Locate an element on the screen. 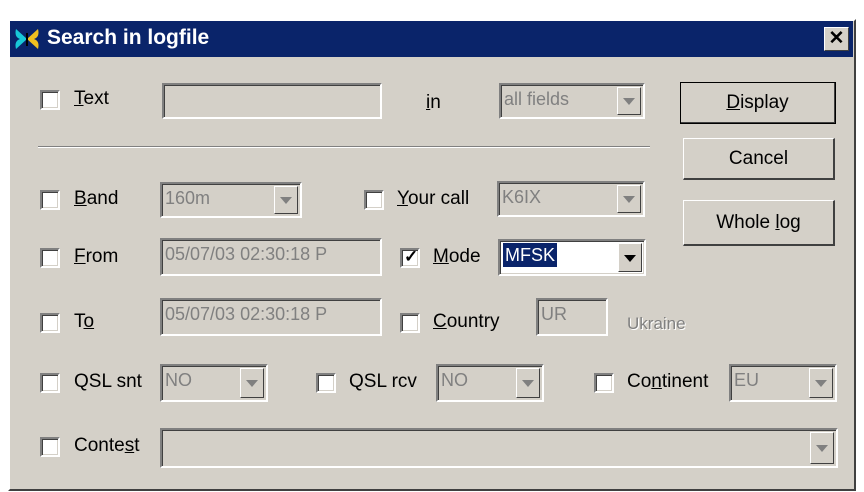 The width and height of the screenshot is (864, 492). text-checkbox is located at coordinates (50, 100).